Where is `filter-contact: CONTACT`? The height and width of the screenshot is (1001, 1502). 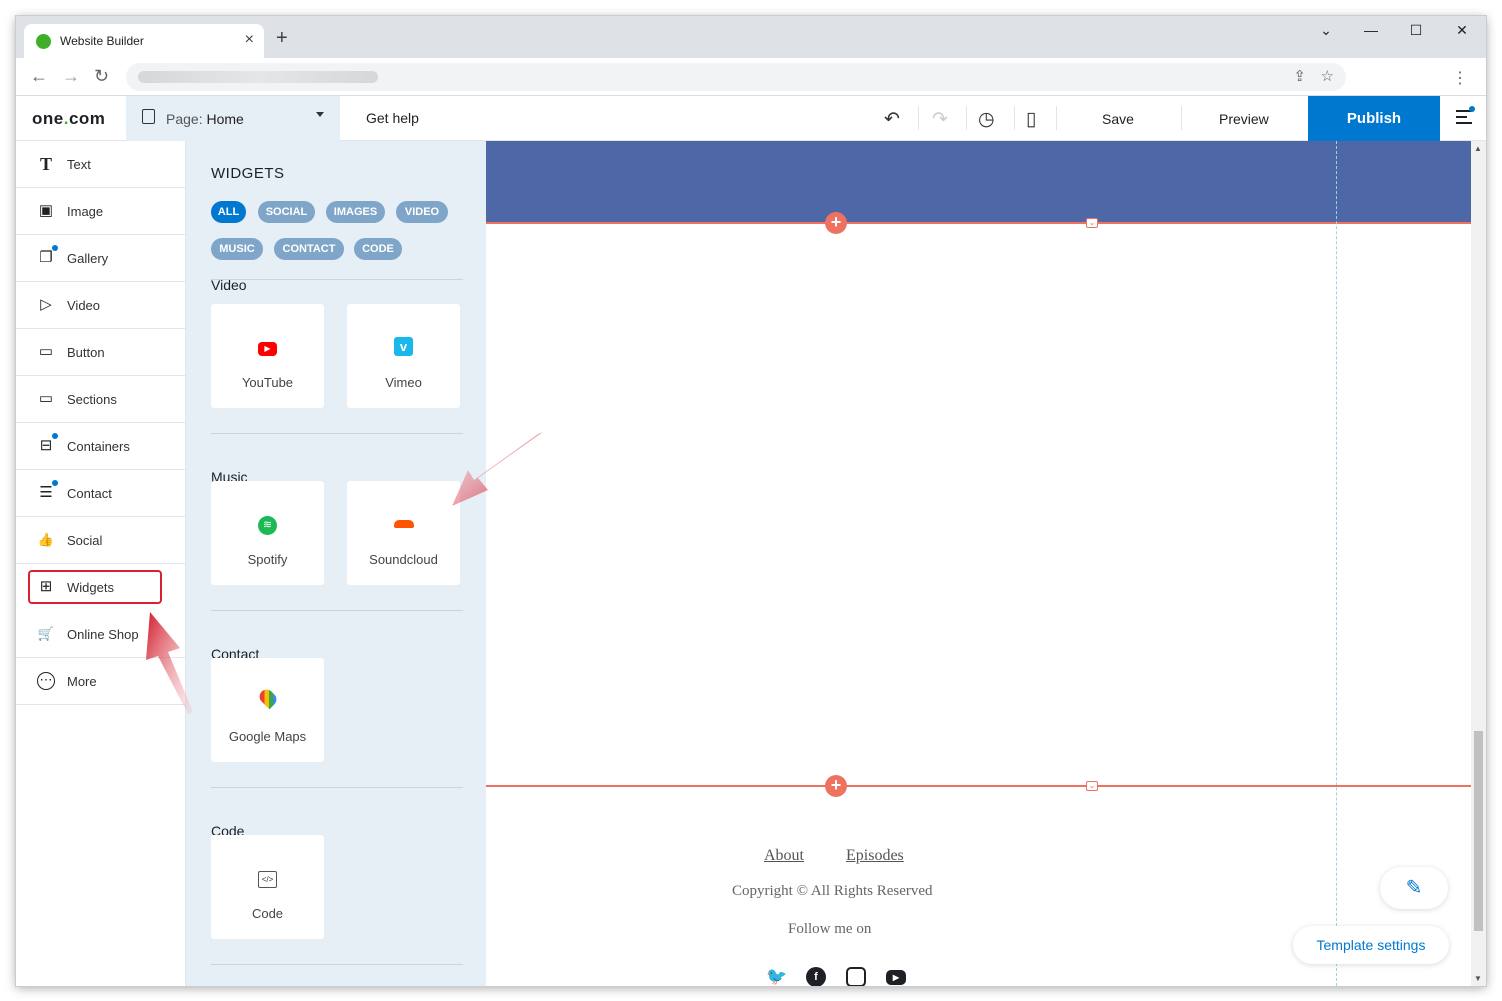 filter-contact: CONTACT is located at coordinates (309, 249).